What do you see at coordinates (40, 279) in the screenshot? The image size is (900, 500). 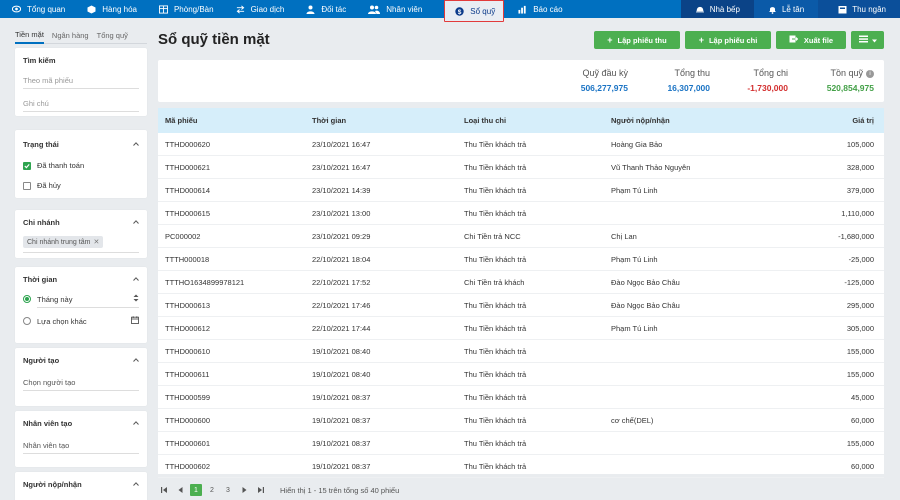 I see `time-title: Thời gian` at bounding box center [40, 279].